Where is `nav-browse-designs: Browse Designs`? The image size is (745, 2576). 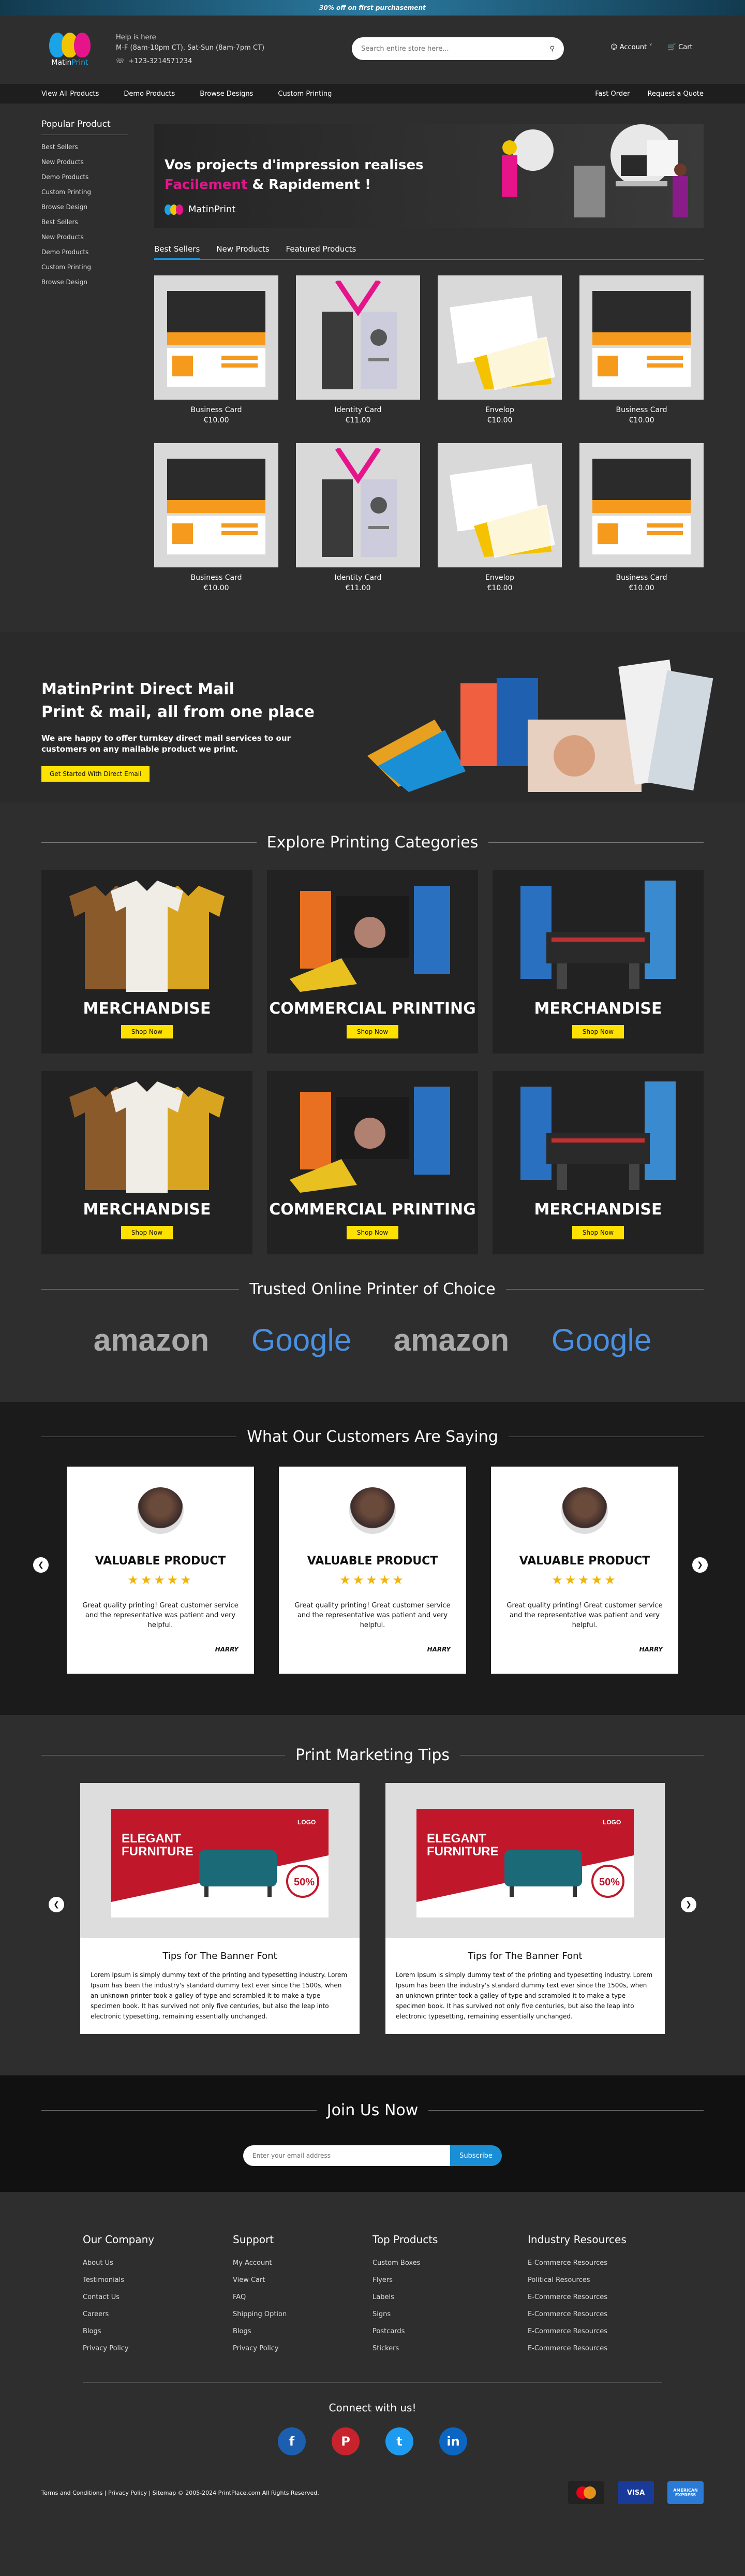
nav-browse-designs: Browse Designs is located at coordinates (227, 94).